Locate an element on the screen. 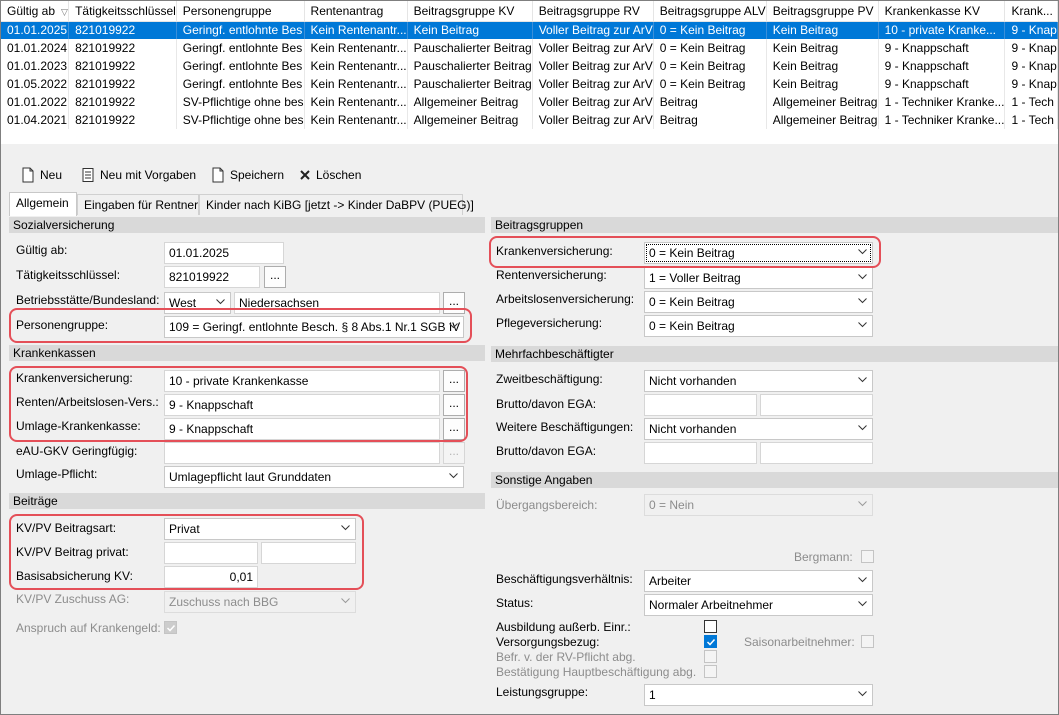 Image resolution: width=1059 pixels, height=715 pixels. column-header: Rentenantrag is located at coordinates (356, 11).